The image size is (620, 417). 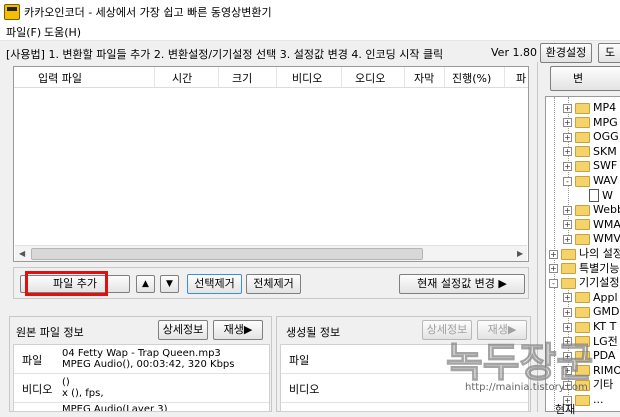 I want to click on menu-help: 도움(H), so click(x=62, y=32).